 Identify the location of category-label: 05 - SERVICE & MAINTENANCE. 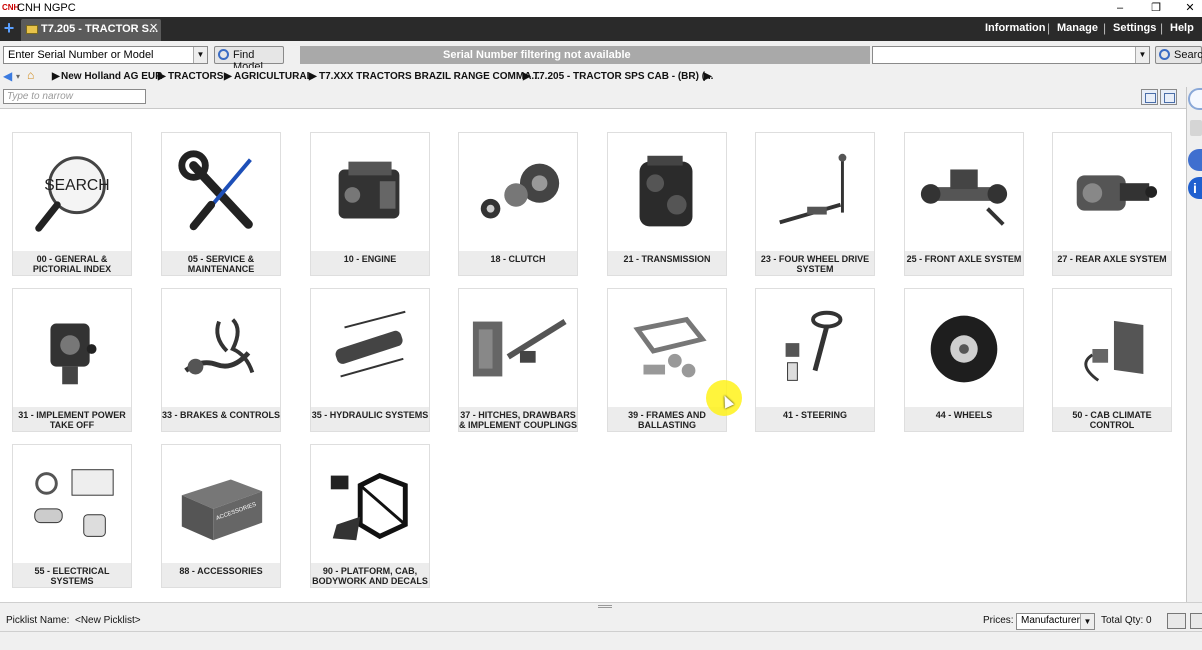
(221, 263).